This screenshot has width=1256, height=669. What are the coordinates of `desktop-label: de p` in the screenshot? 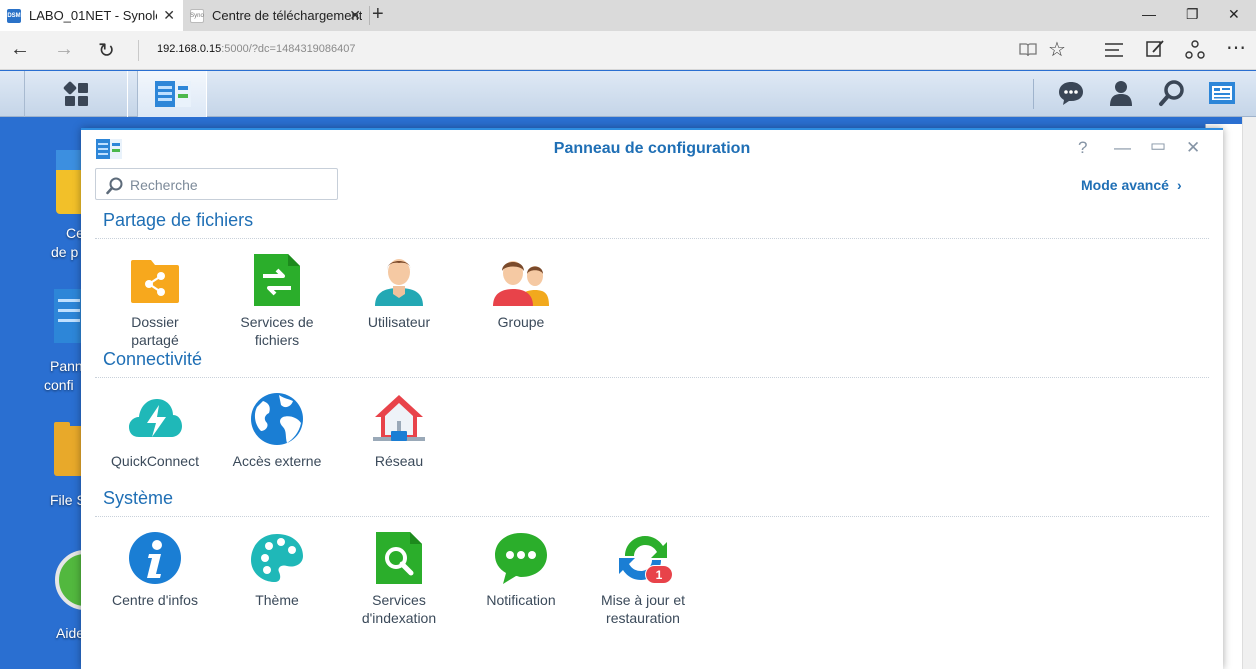 It's located at (65, 252).